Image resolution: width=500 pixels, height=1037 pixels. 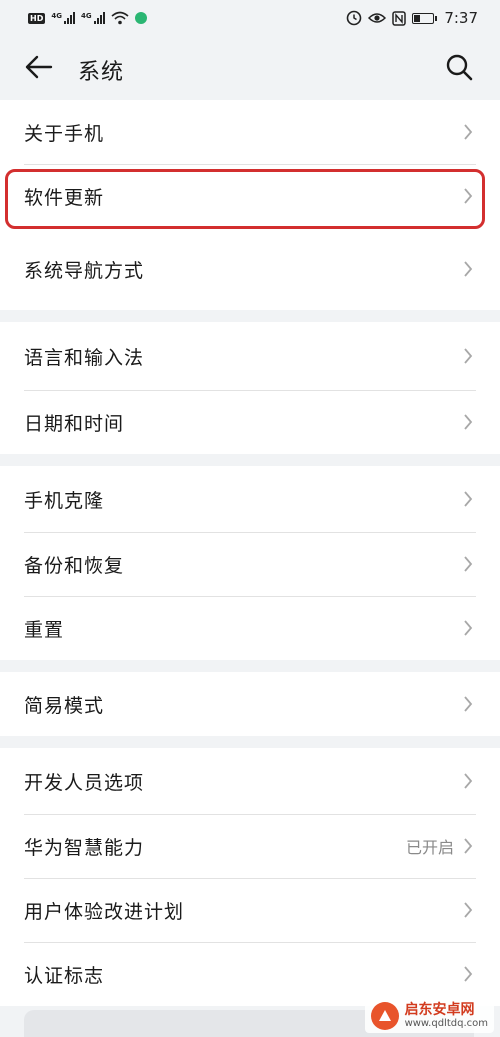 What do you see at coordinates (64, 500) in the screenshot?
I see `setting-label: 手机克隆` at bounding box center [64, 500].